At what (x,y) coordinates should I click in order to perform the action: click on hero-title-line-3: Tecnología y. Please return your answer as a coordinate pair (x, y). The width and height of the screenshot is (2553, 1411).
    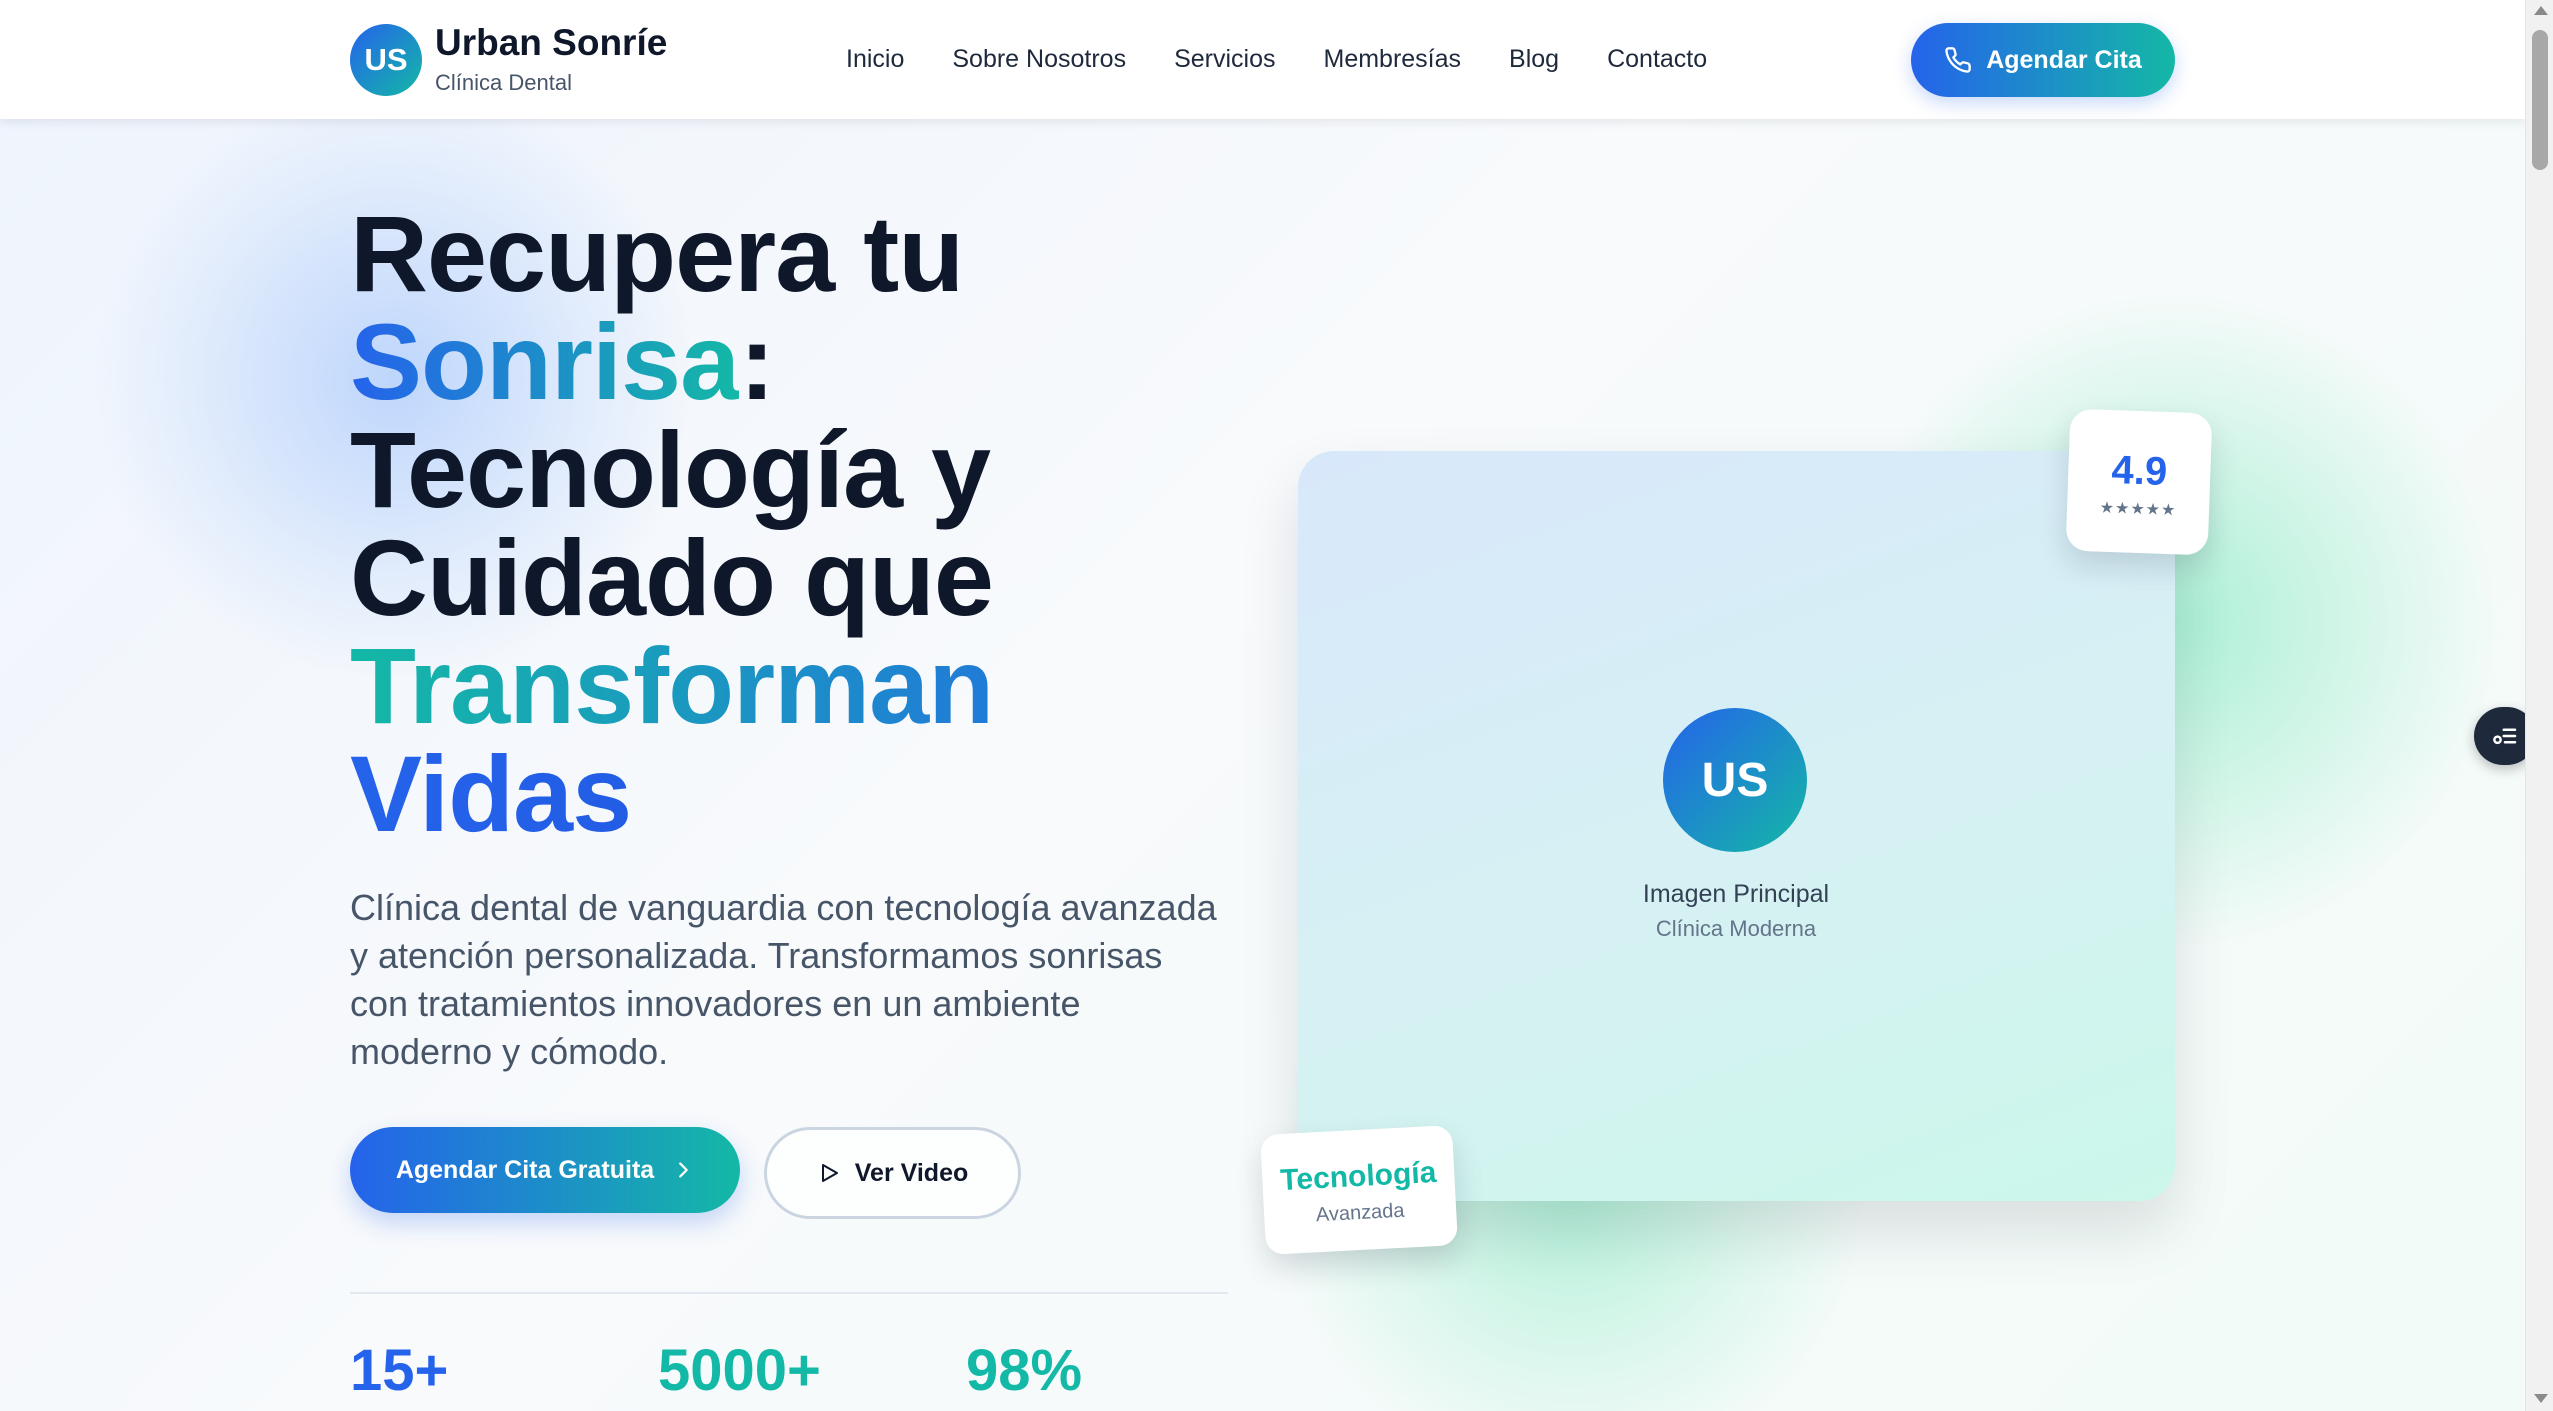
    Looking at the image, I should click on (670, 469).